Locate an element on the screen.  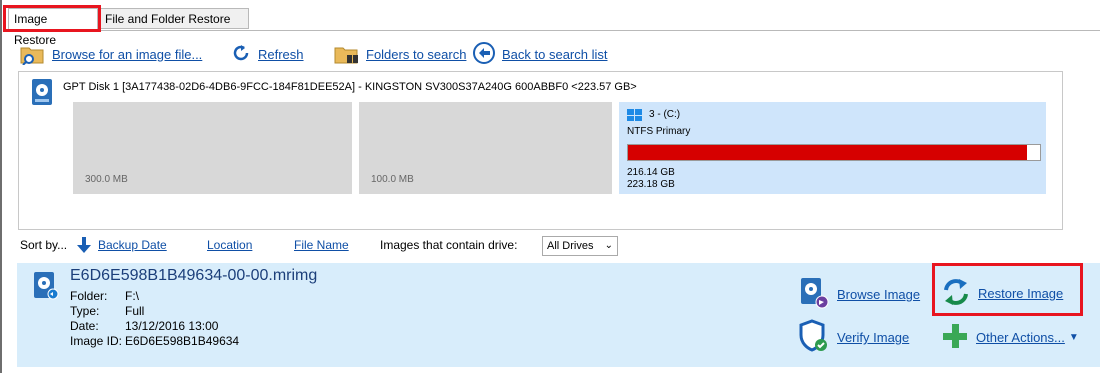
refresh-icon is located at coordinates (241, 54).